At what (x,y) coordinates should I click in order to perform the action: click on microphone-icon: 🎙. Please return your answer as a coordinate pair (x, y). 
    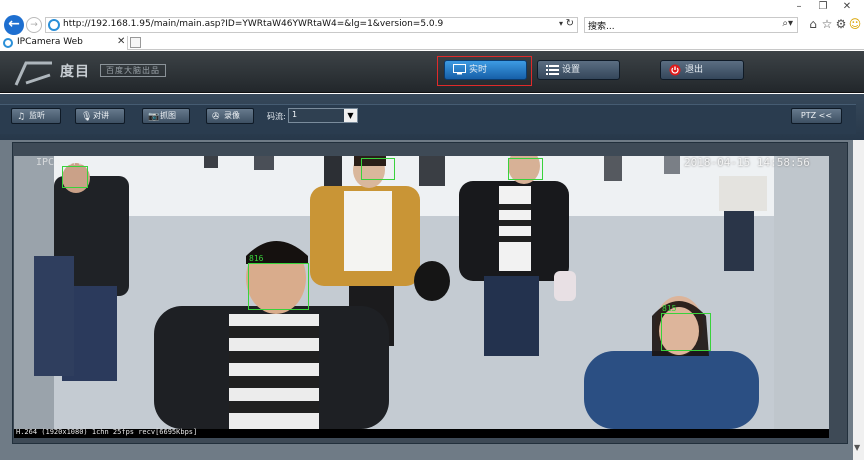
    Looking at the image, I should click on (87, 117).